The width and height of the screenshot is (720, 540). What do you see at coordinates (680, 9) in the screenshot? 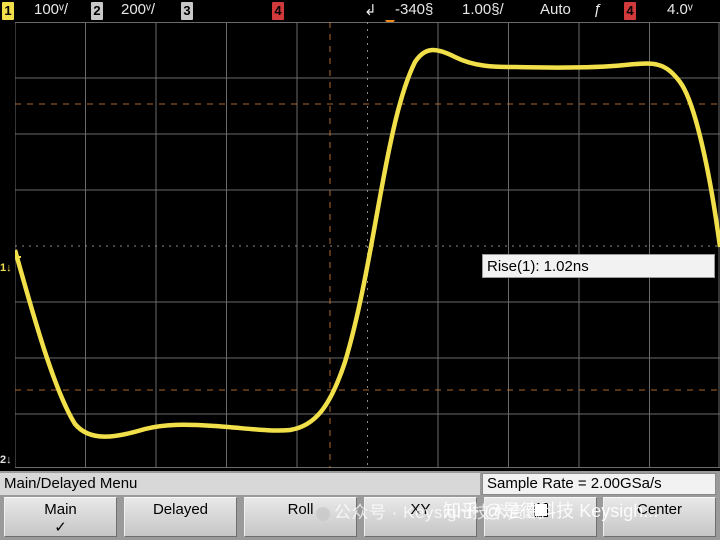
I see `trigger-level: 4.0ᵛ` at bounding box center [680, 9].